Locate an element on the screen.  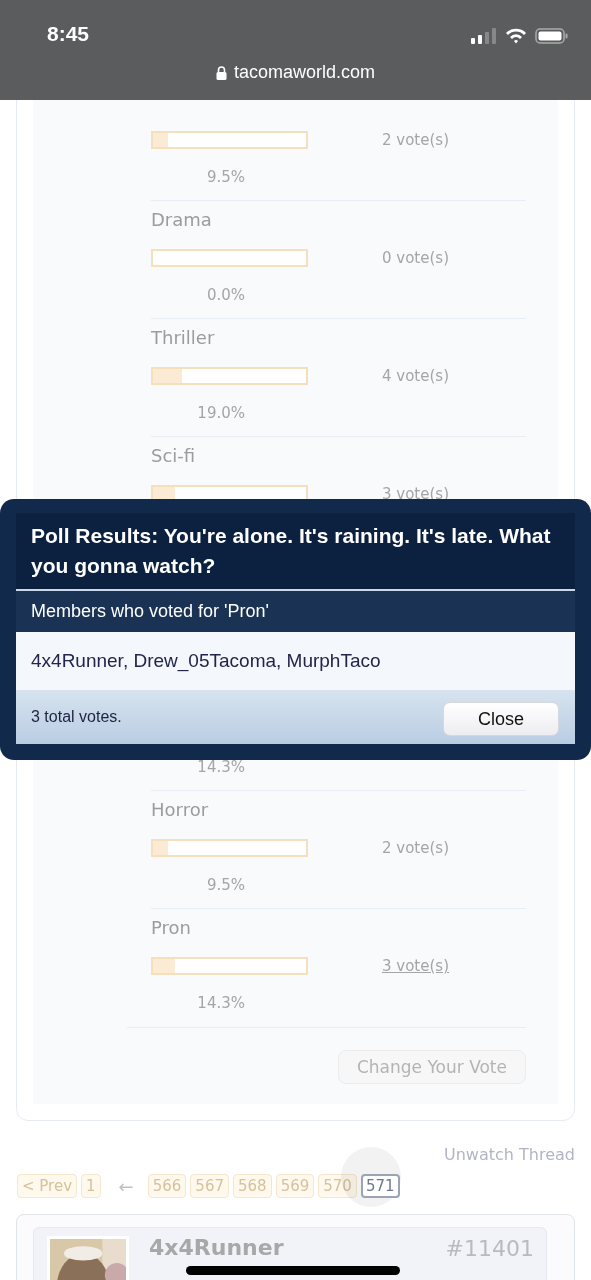
votes-link: 3 vote(s) is located at coordinates (415, 966).